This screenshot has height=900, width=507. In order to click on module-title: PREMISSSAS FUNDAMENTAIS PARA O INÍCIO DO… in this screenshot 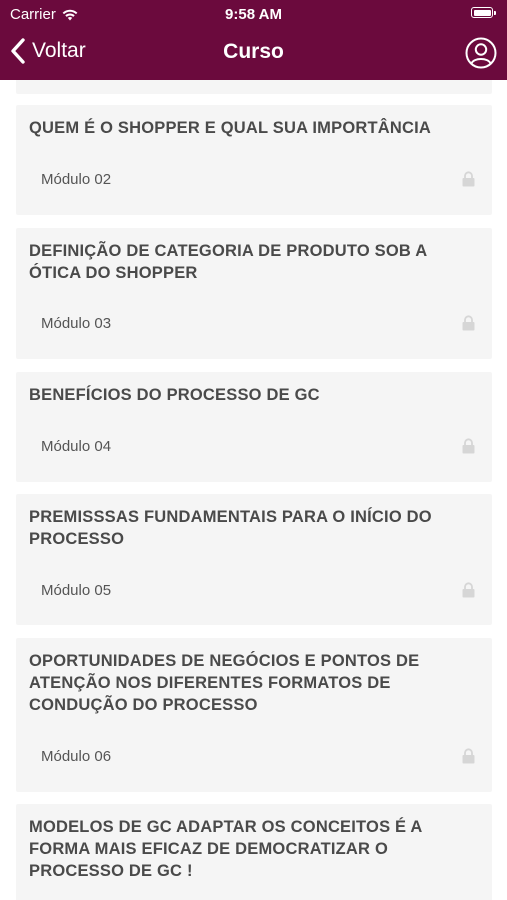, I will do `click(230, 528)`.